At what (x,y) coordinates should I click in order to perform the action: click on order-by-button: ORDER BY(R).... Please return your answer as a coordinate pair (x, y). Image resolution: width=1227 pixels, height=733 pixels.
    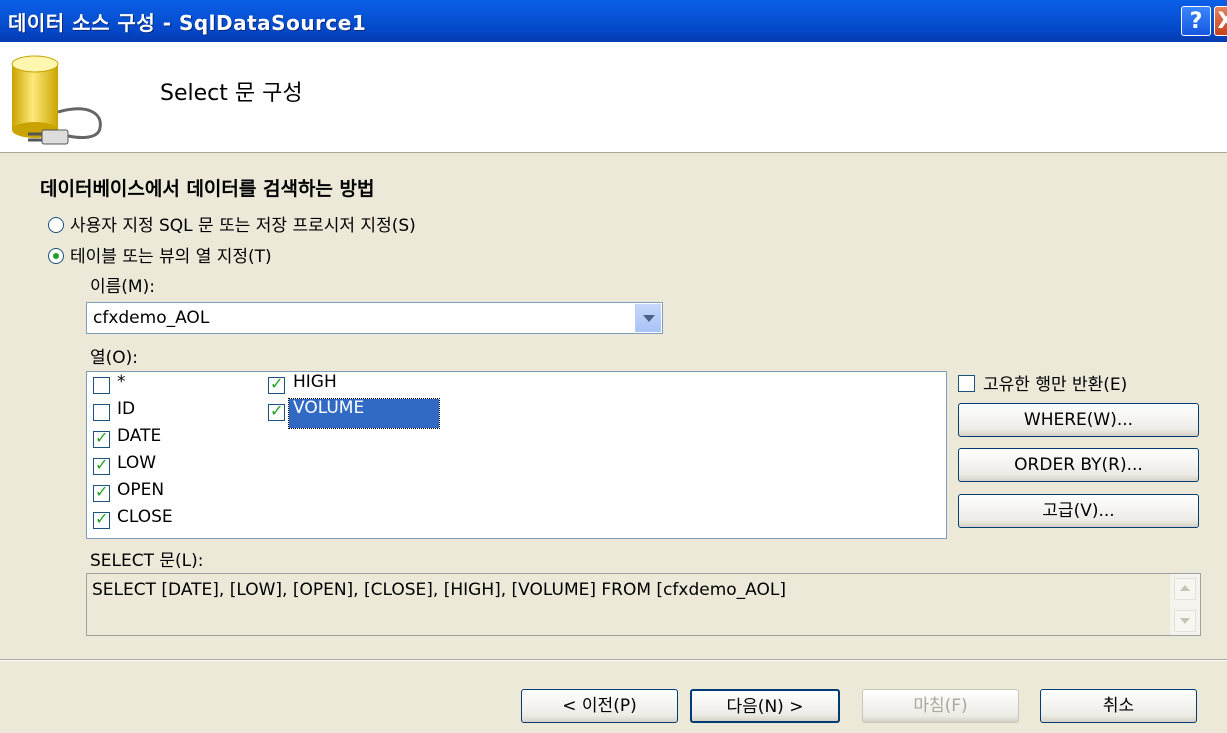
    Looking at the image, I should click on (1078, 465).